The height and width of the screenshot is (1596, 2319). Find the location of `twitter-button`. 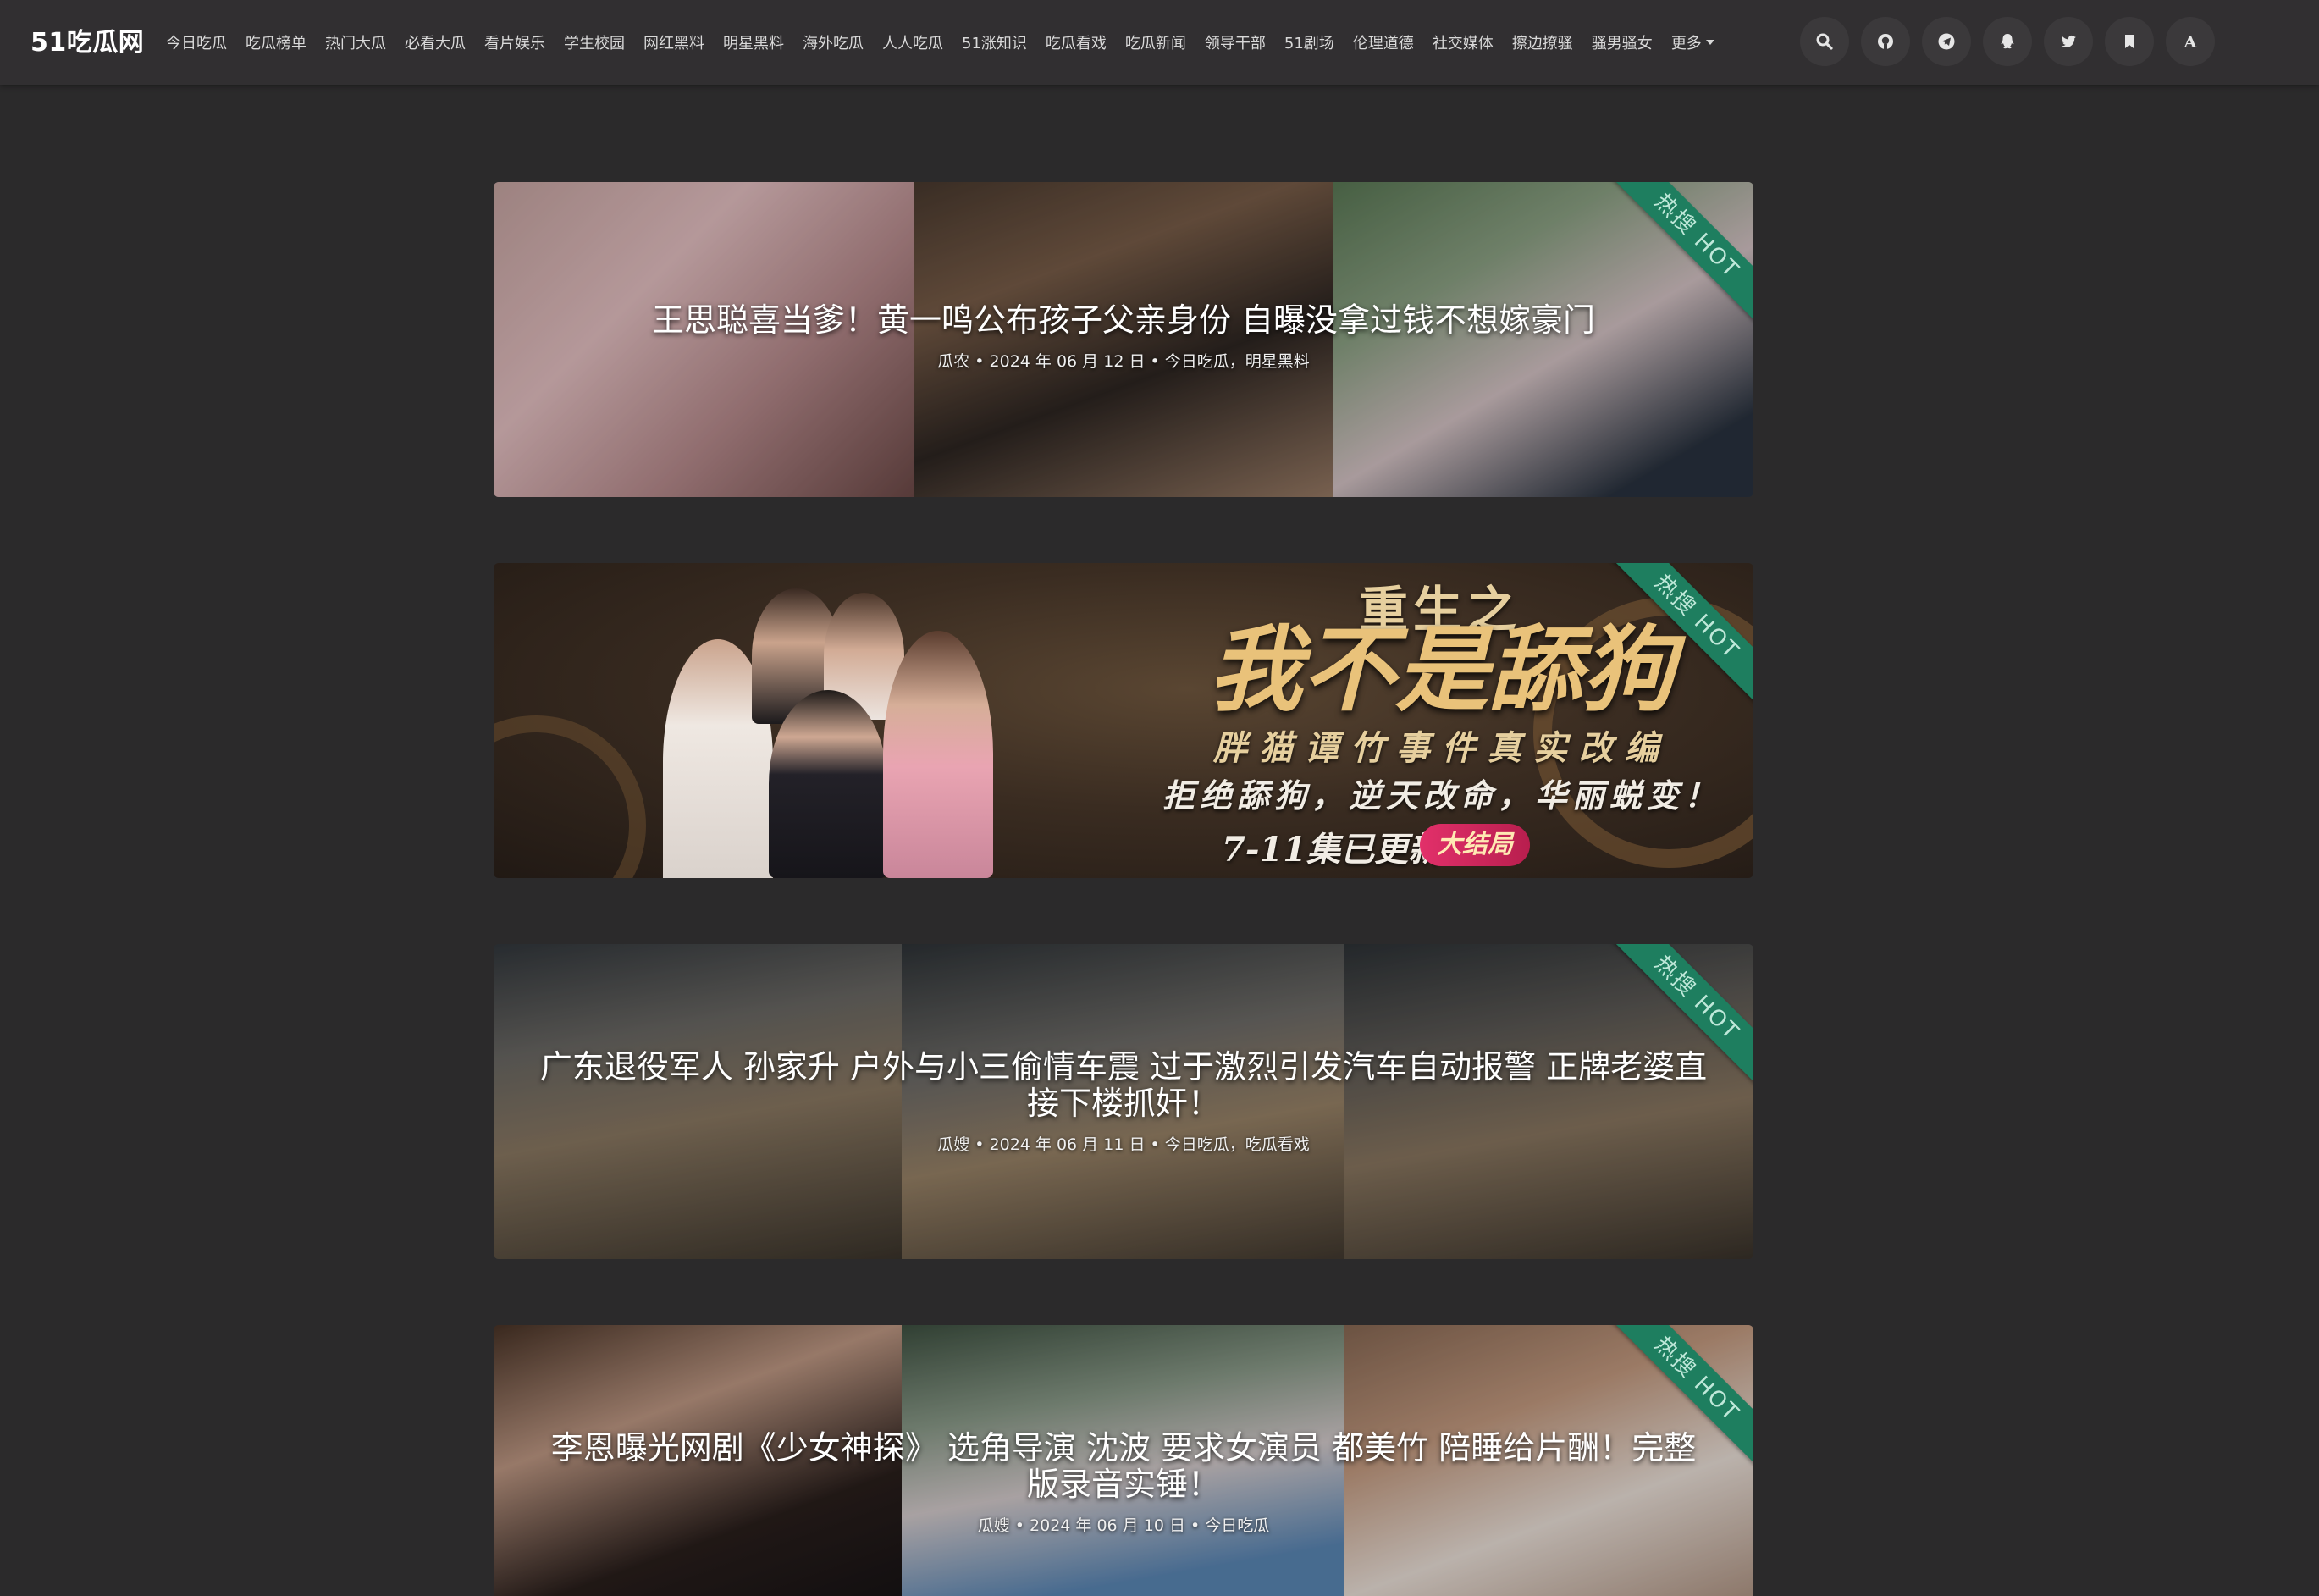

twitter-button is located at coordinates (2068, 41).